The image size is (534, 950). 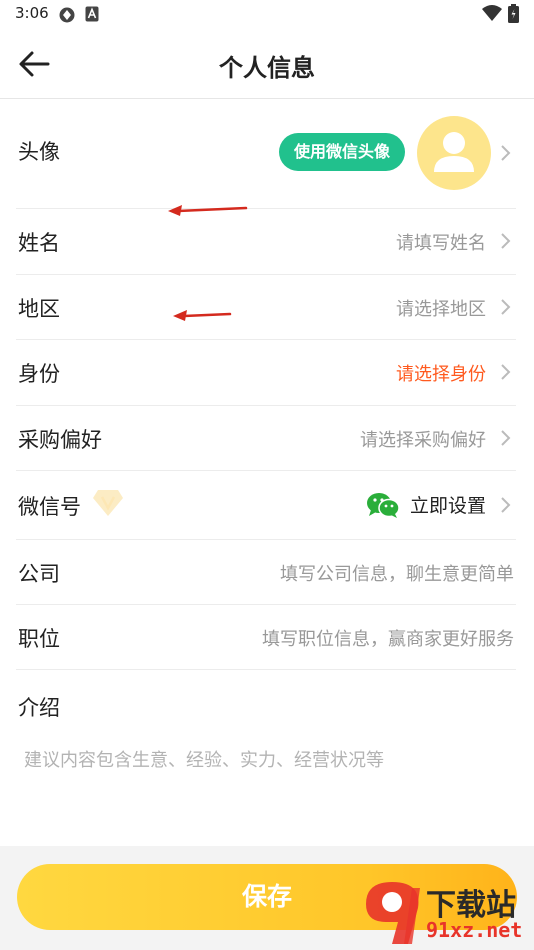 What do you see at coordinates (397, 573) in the screenshot?
I see `company-input: 填写公司信息，聊生意更简单` at bounding box center [397, 573].